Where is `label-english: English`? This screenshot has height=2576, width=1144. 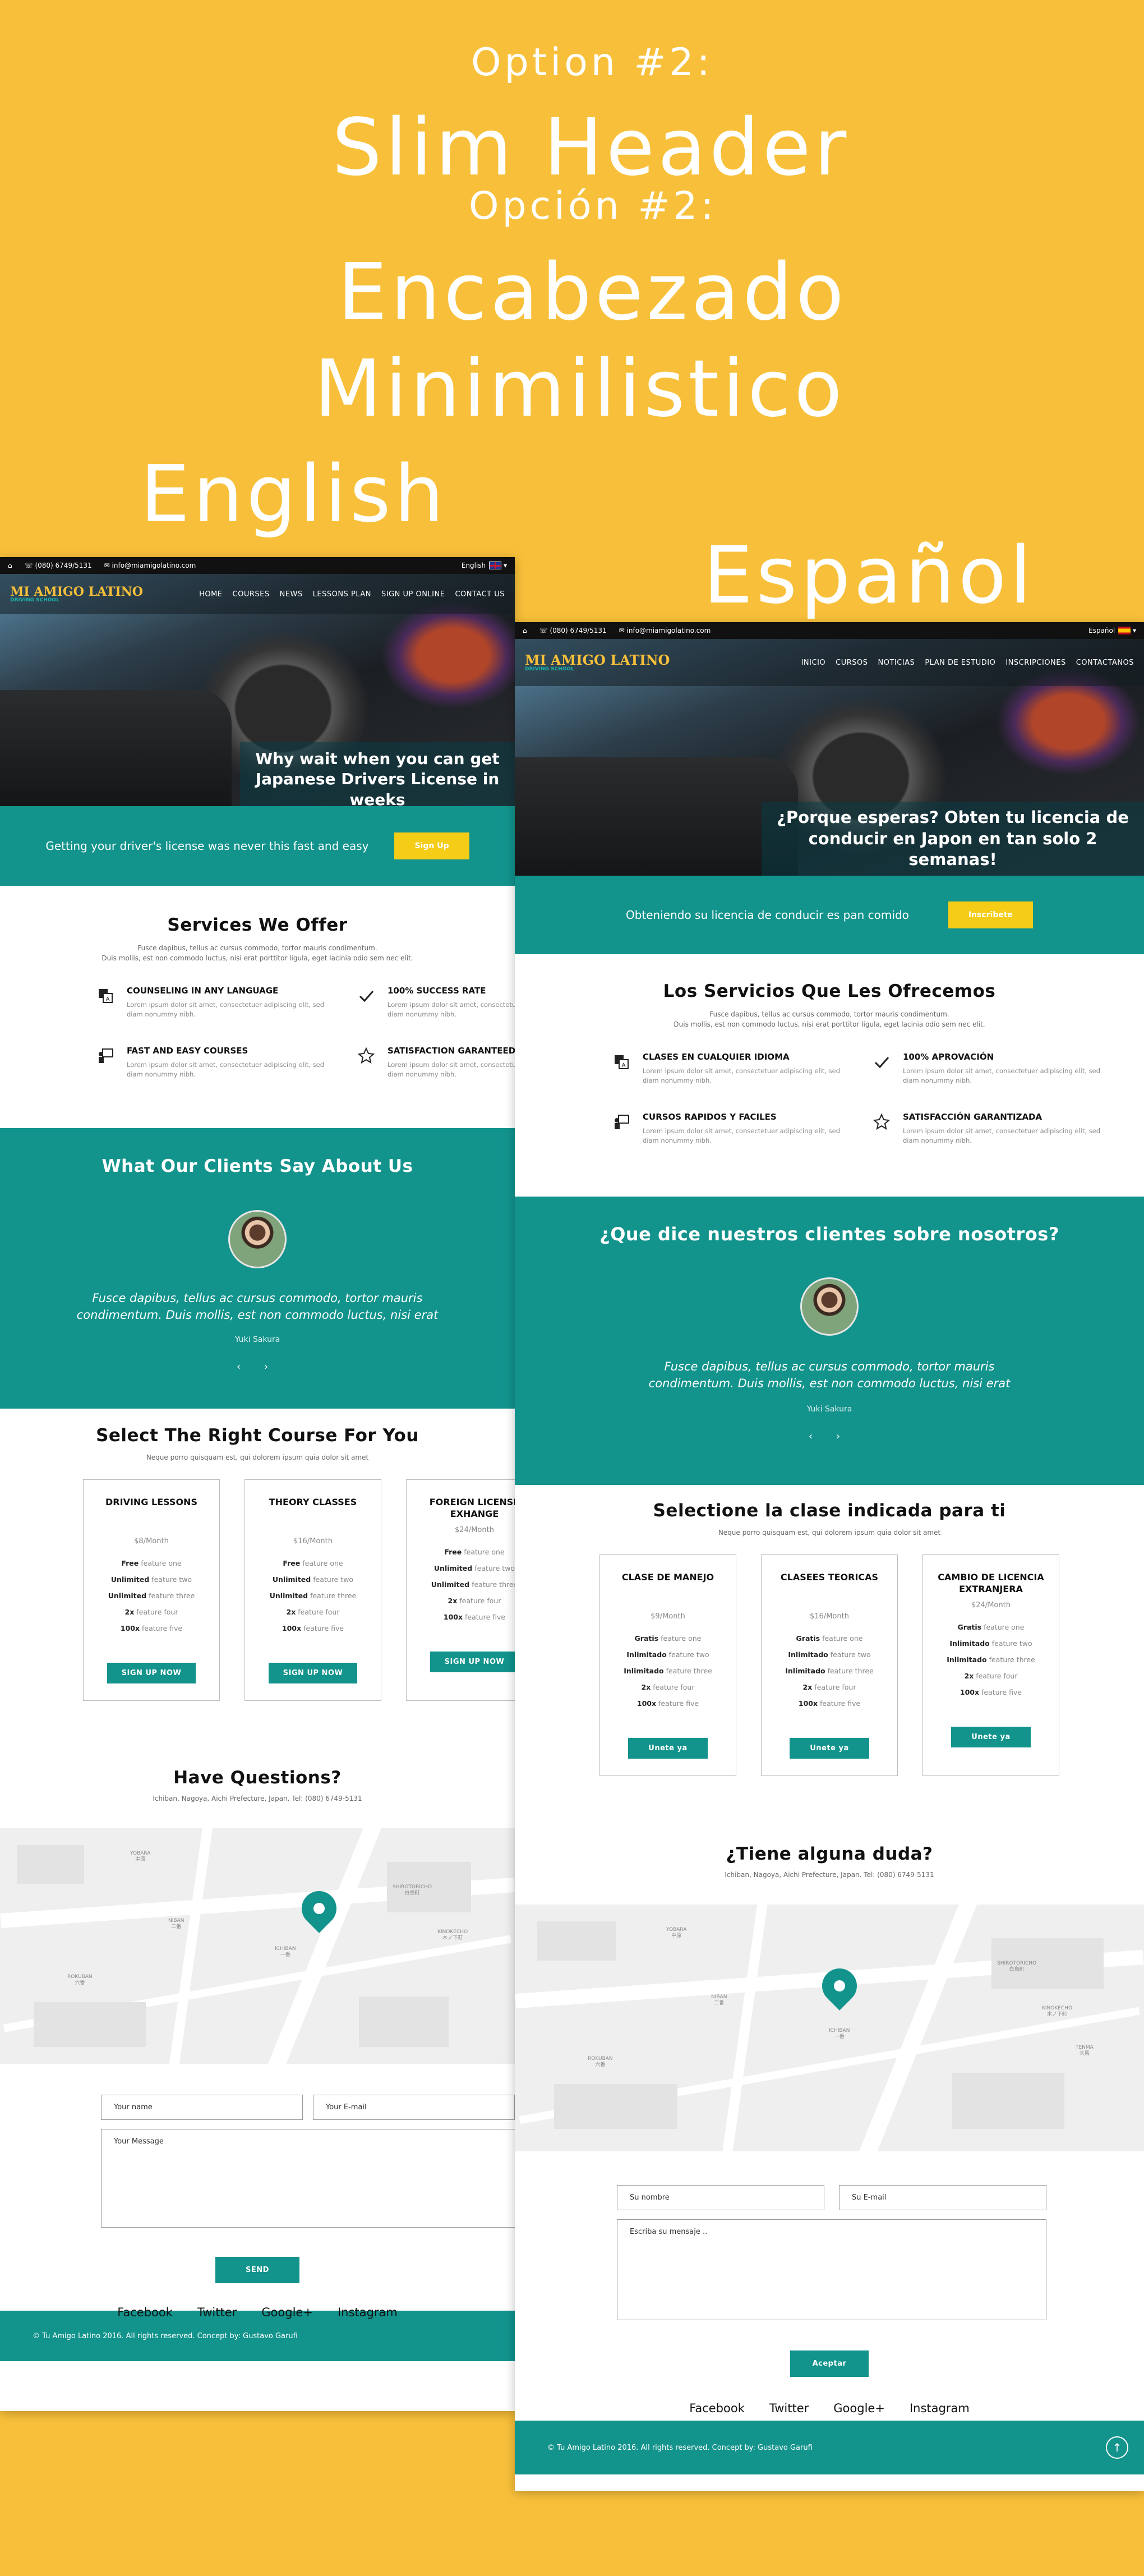
label-english: English is located at coordinates (294, 495).